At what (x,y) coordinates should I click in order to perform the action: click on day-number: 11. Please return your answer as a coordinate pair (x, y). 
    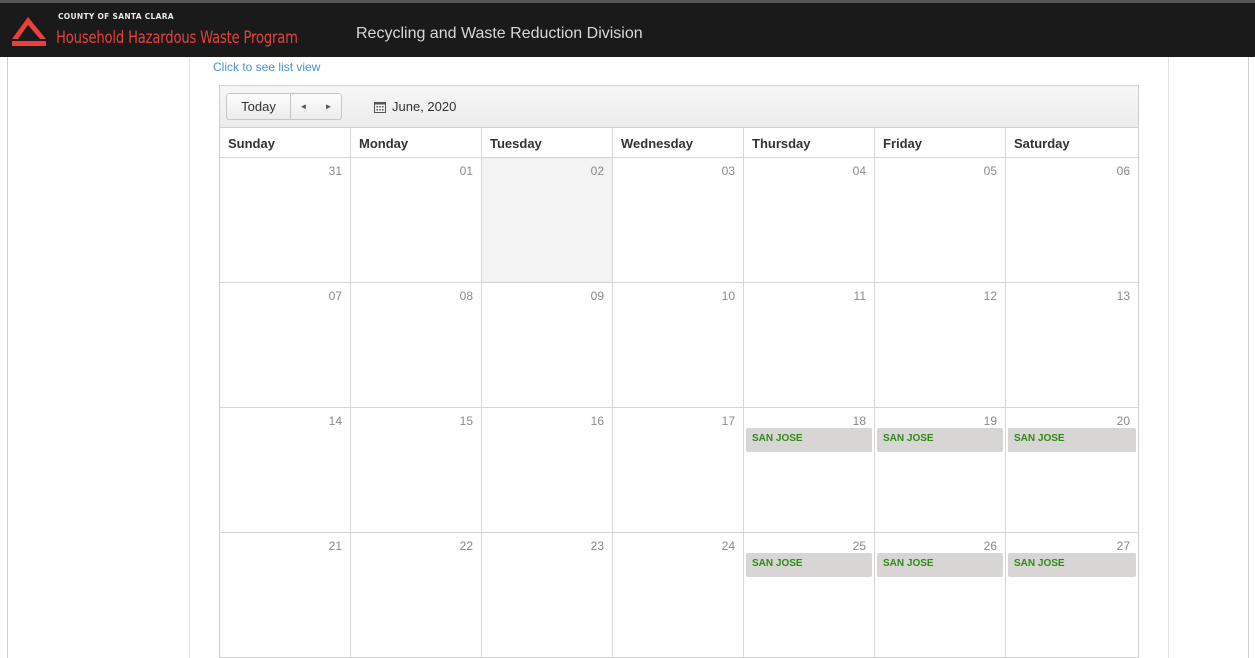
    Looking at the image, I should click on (859, 296).